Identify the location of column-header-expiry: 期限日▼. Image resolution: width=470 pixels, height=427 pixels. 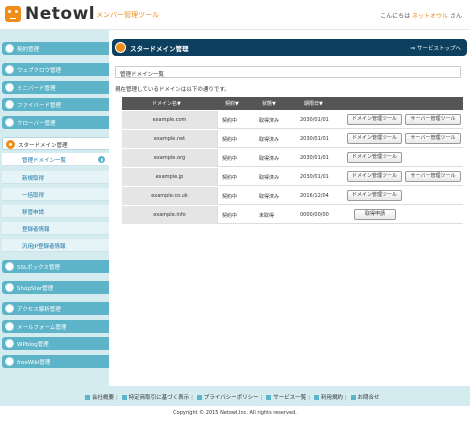
(313, 103).